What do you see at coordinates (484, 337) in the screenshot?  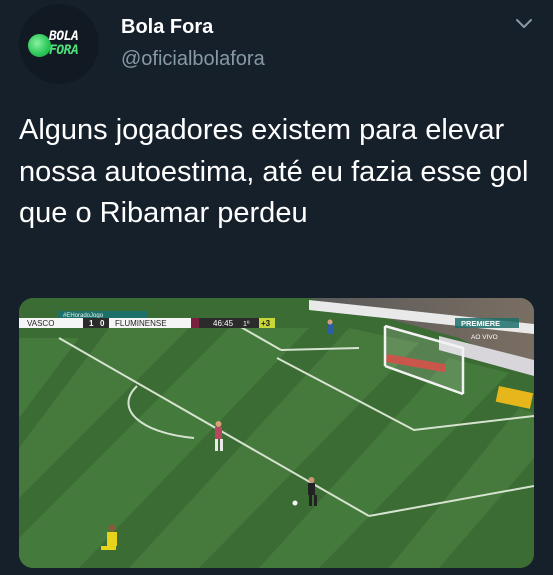 I see `live-label: AO VIVO` at bounding box center [484, 337].